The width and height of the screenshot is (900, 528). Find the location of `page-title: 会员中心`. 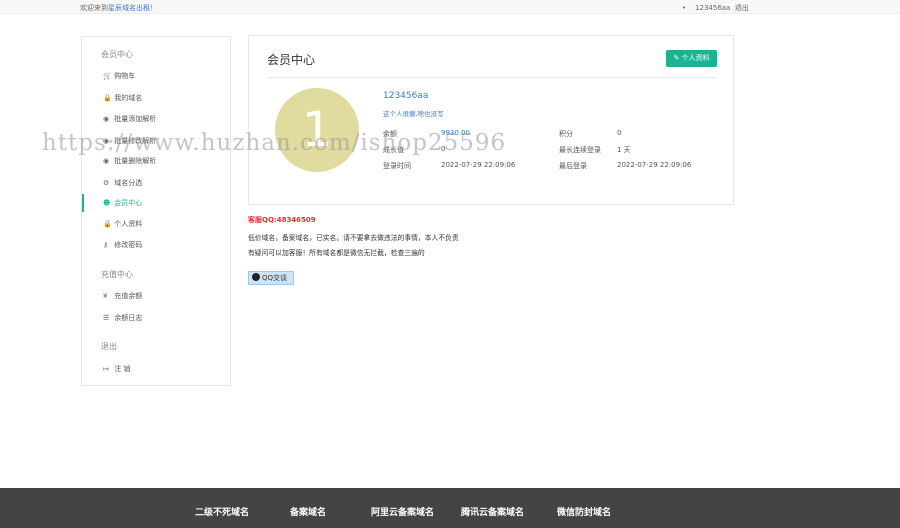

page-title: 会员中心 is located at coordinates (291, 60).